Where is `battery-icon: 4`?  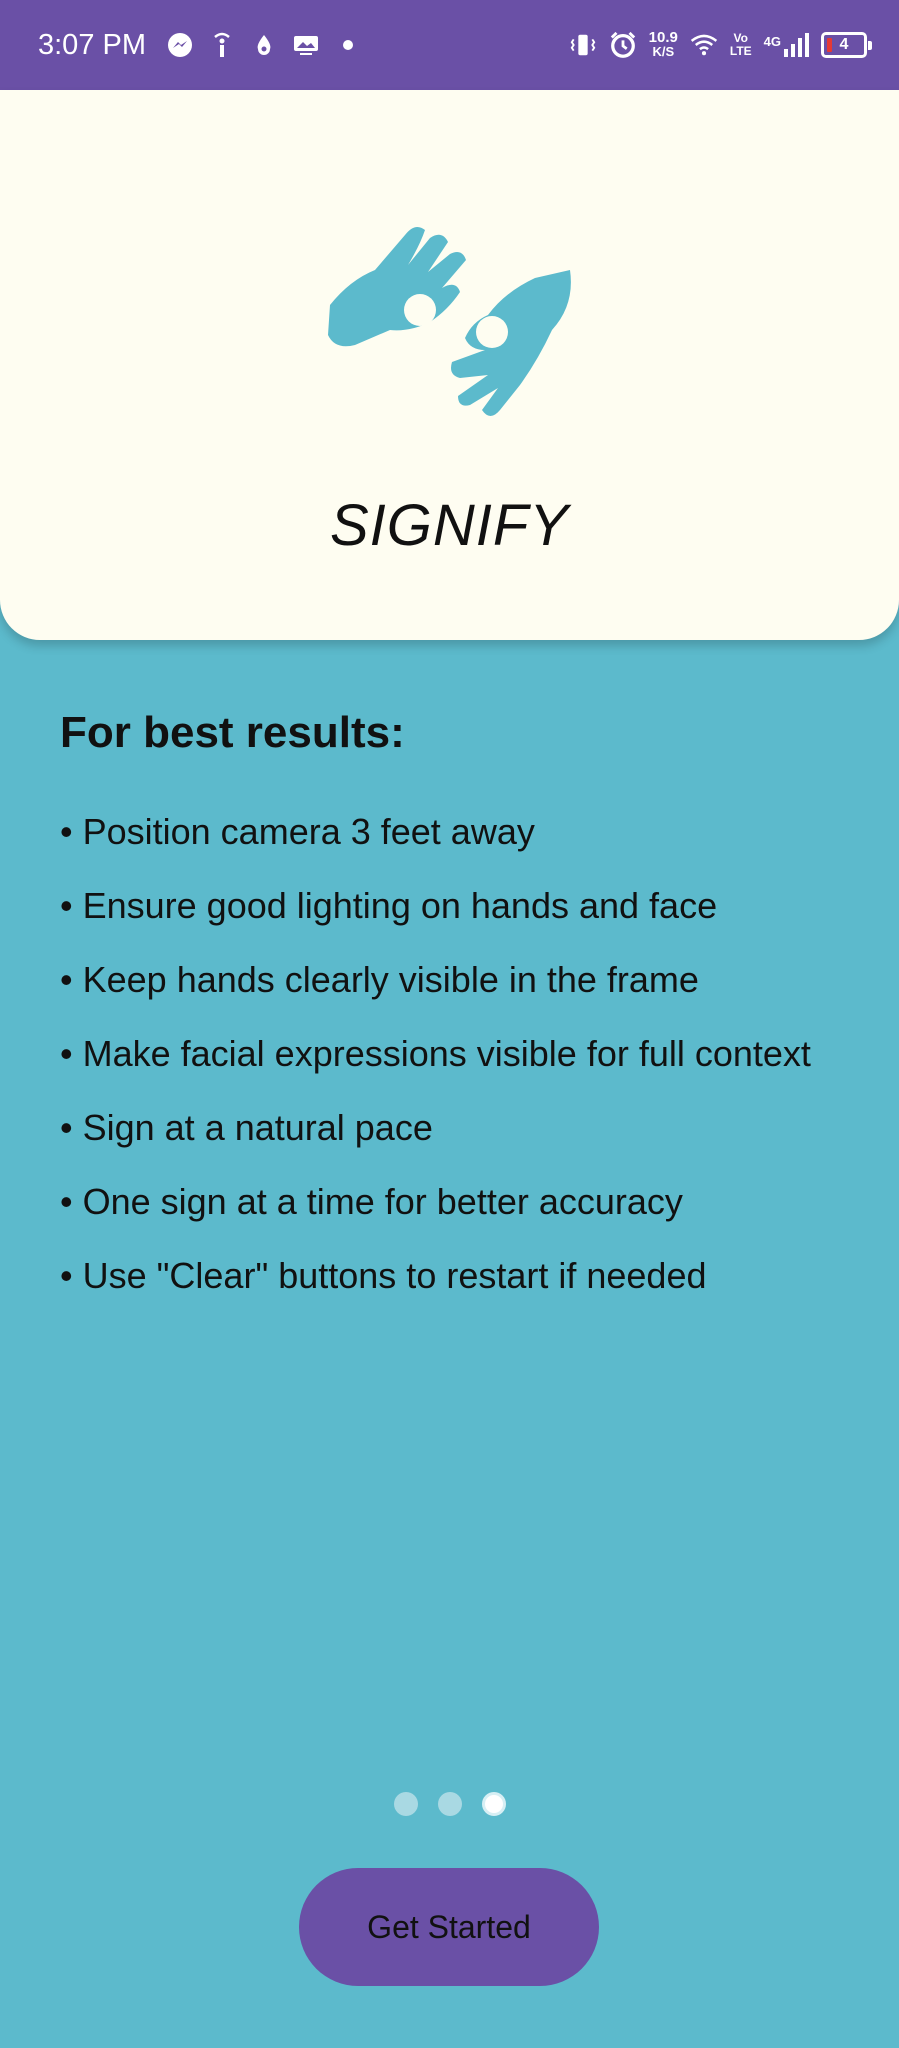
battery-icon: 4 is located at coordinates (846, 45).